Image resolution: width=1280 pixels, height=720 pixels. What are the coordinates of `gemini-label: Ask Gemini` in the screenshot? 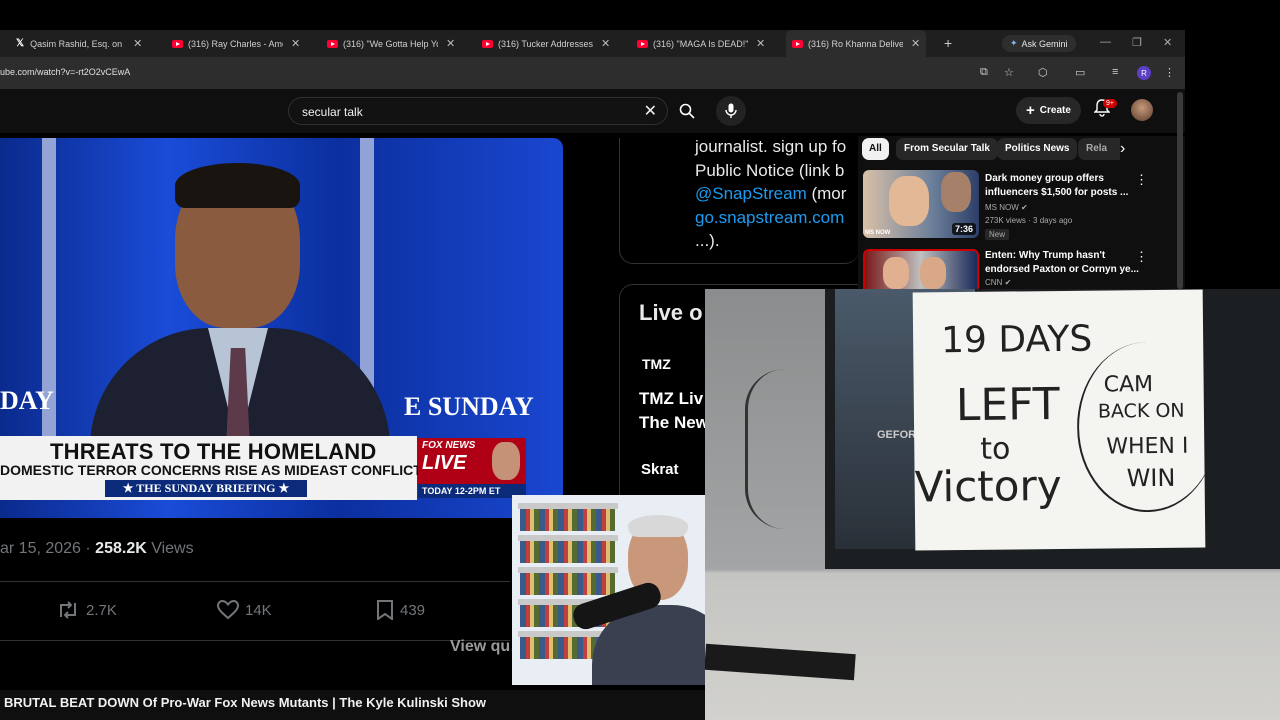 It's located at (1044, 43).